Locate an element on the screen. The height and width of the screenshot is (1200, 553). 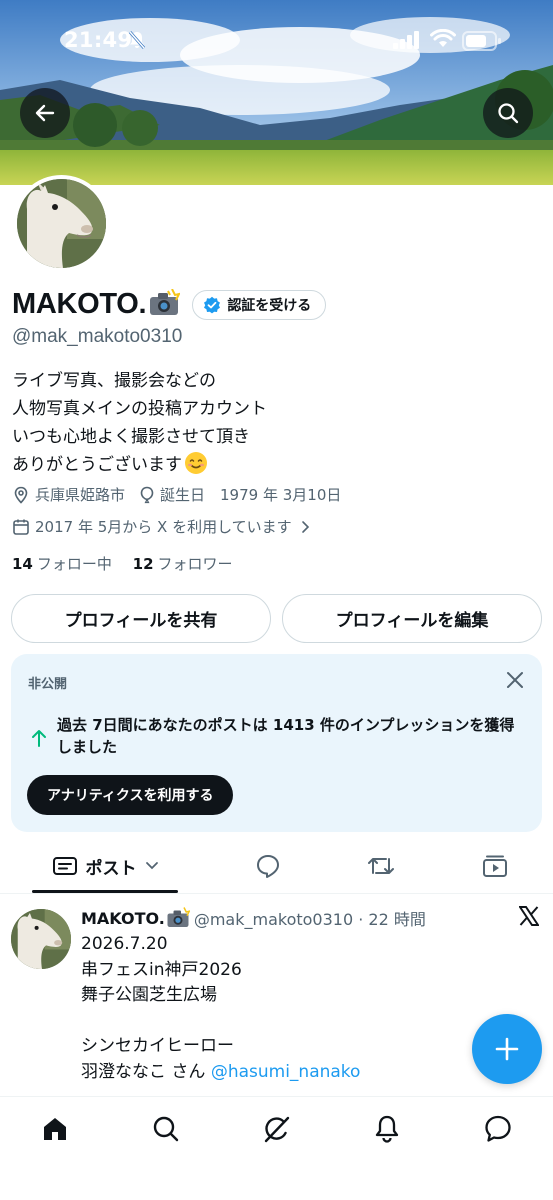
compose-post-button is located at coordinates (507, 1049).